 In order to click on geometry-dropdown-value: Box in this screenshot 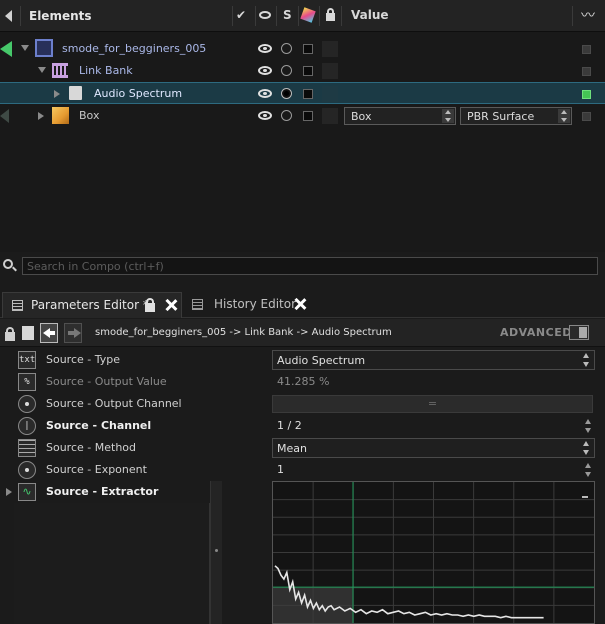, I will do `click(361, 116)`.